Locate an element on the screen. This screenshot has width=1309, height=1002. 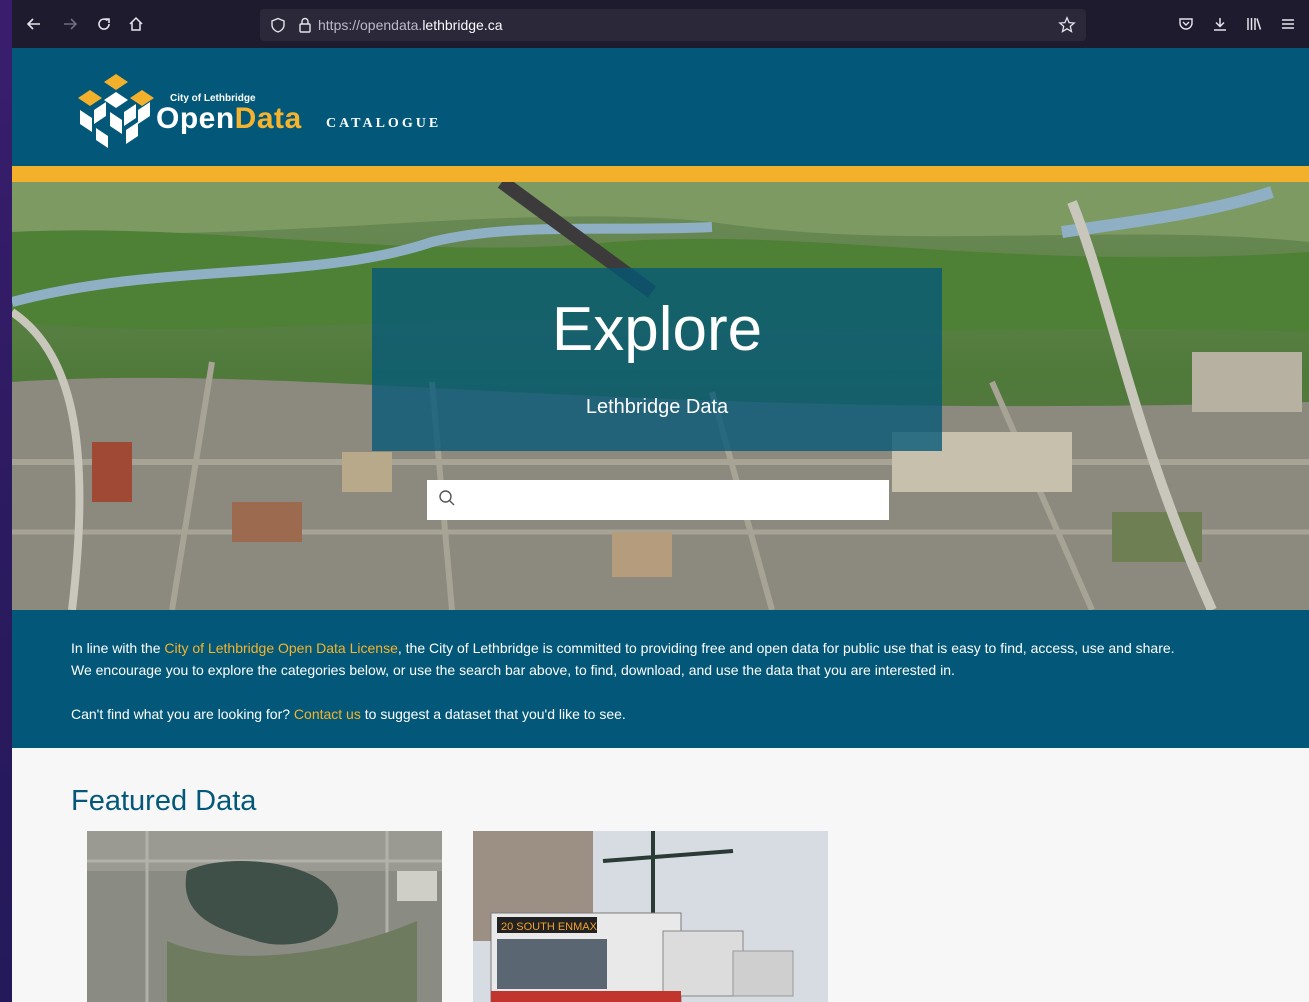
search-input is located at coordinates (674, 501).